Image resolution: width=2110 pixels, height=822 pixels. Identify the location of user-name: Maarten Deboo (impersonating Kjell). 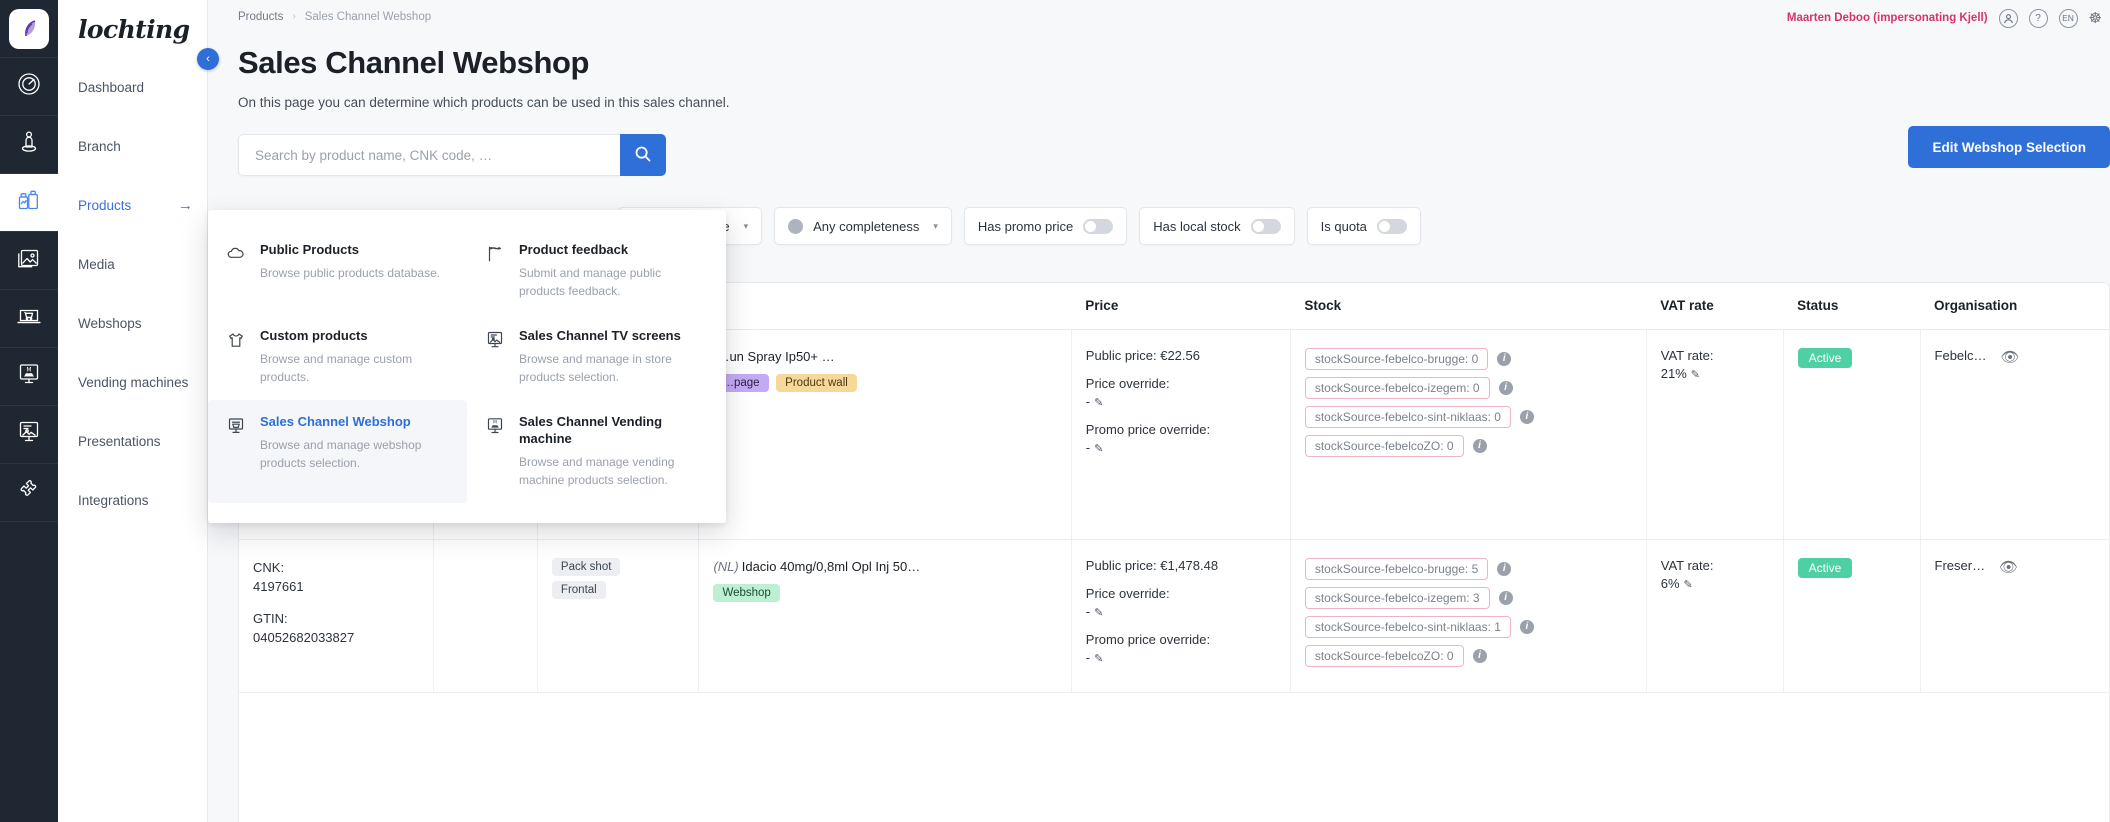
(1887, 18).